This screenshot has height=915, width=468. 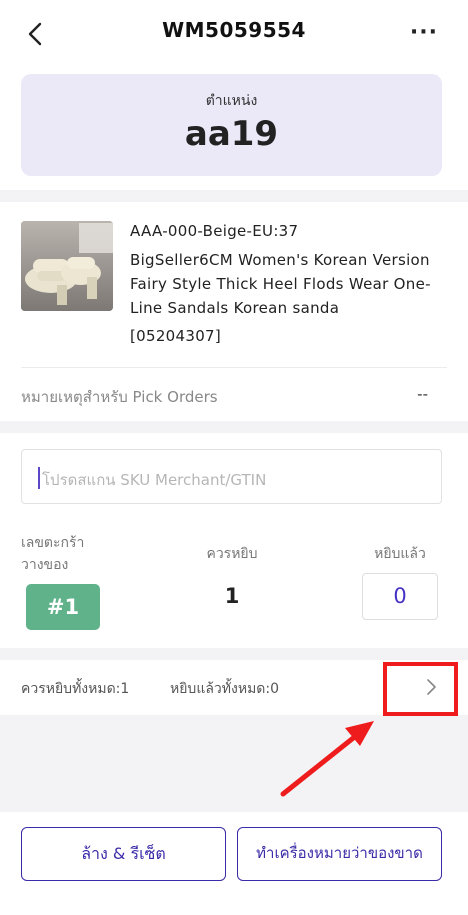 What do you see at coordinates (234, 863) in the screenshot?
I see `footer-bar: ล้าง & รีเซ็ต ทำเครื่องหมายว่าของขาด` at bounding box center [234, 863].